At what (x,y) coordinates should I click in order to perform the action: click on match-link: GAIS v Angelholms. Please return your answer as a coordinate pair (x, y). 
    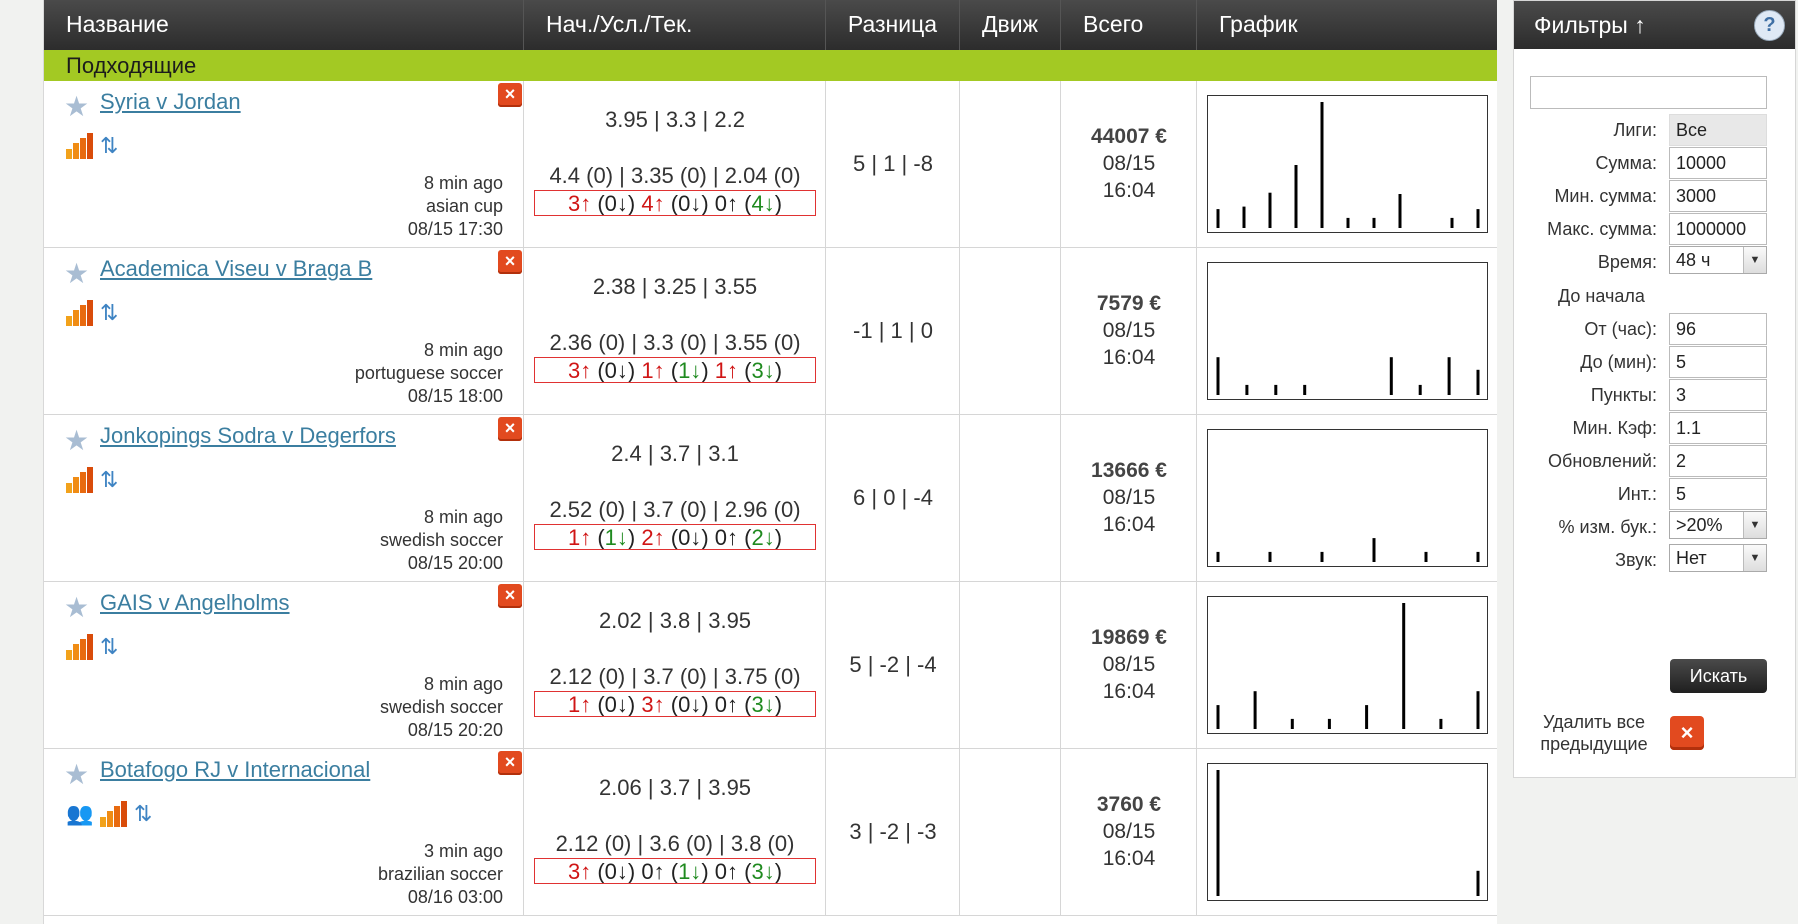
    Looking at the image, I should click on (195, 603).